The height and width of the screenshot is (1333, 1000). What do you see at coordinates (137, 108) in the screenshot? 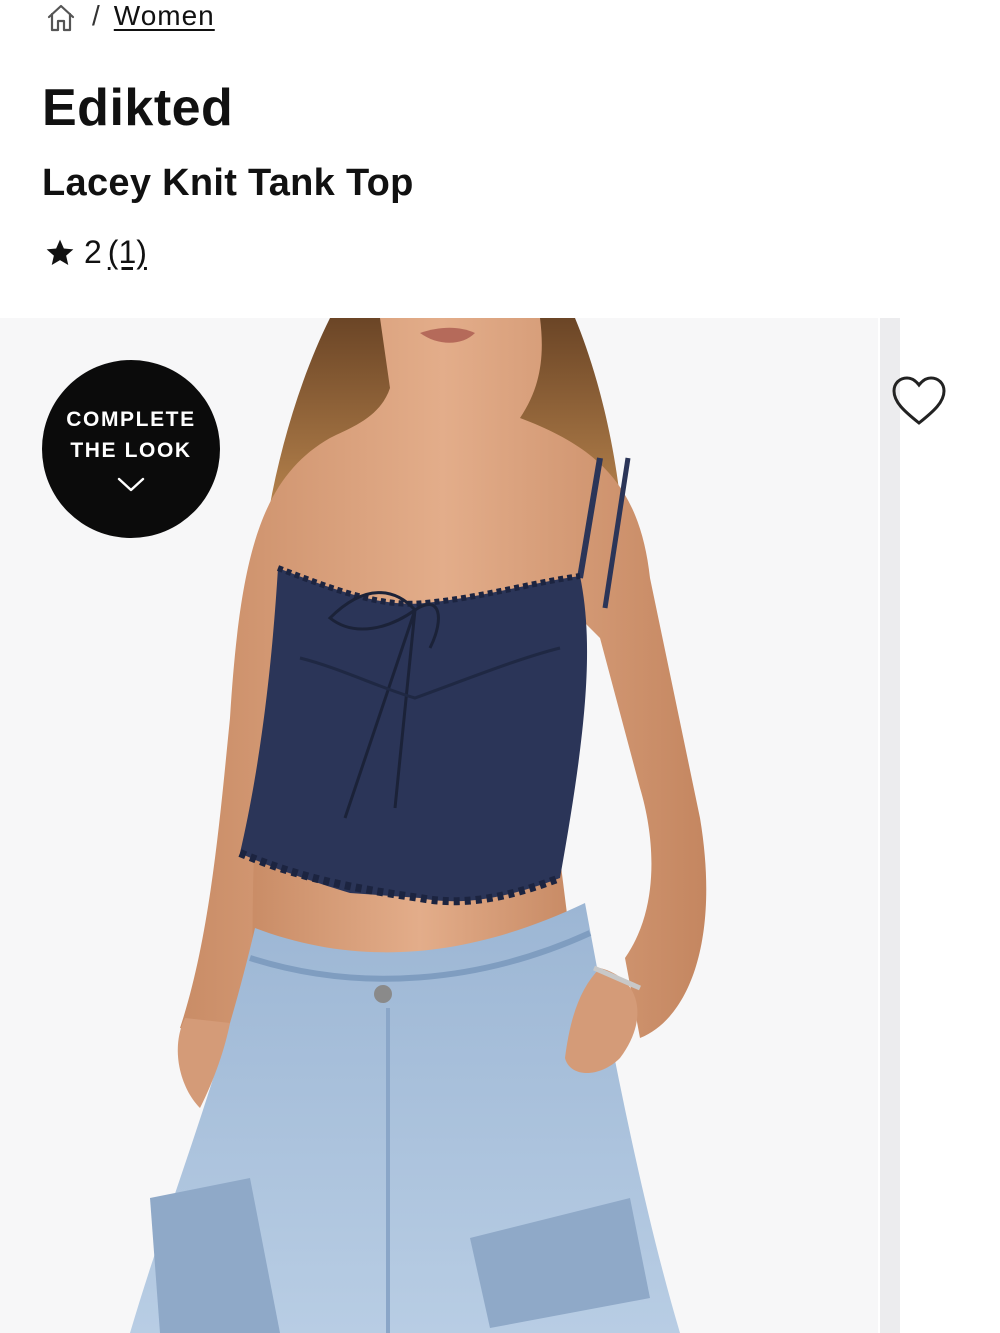
I see `brand-name: Edikted` at bounding box center [137, 108].